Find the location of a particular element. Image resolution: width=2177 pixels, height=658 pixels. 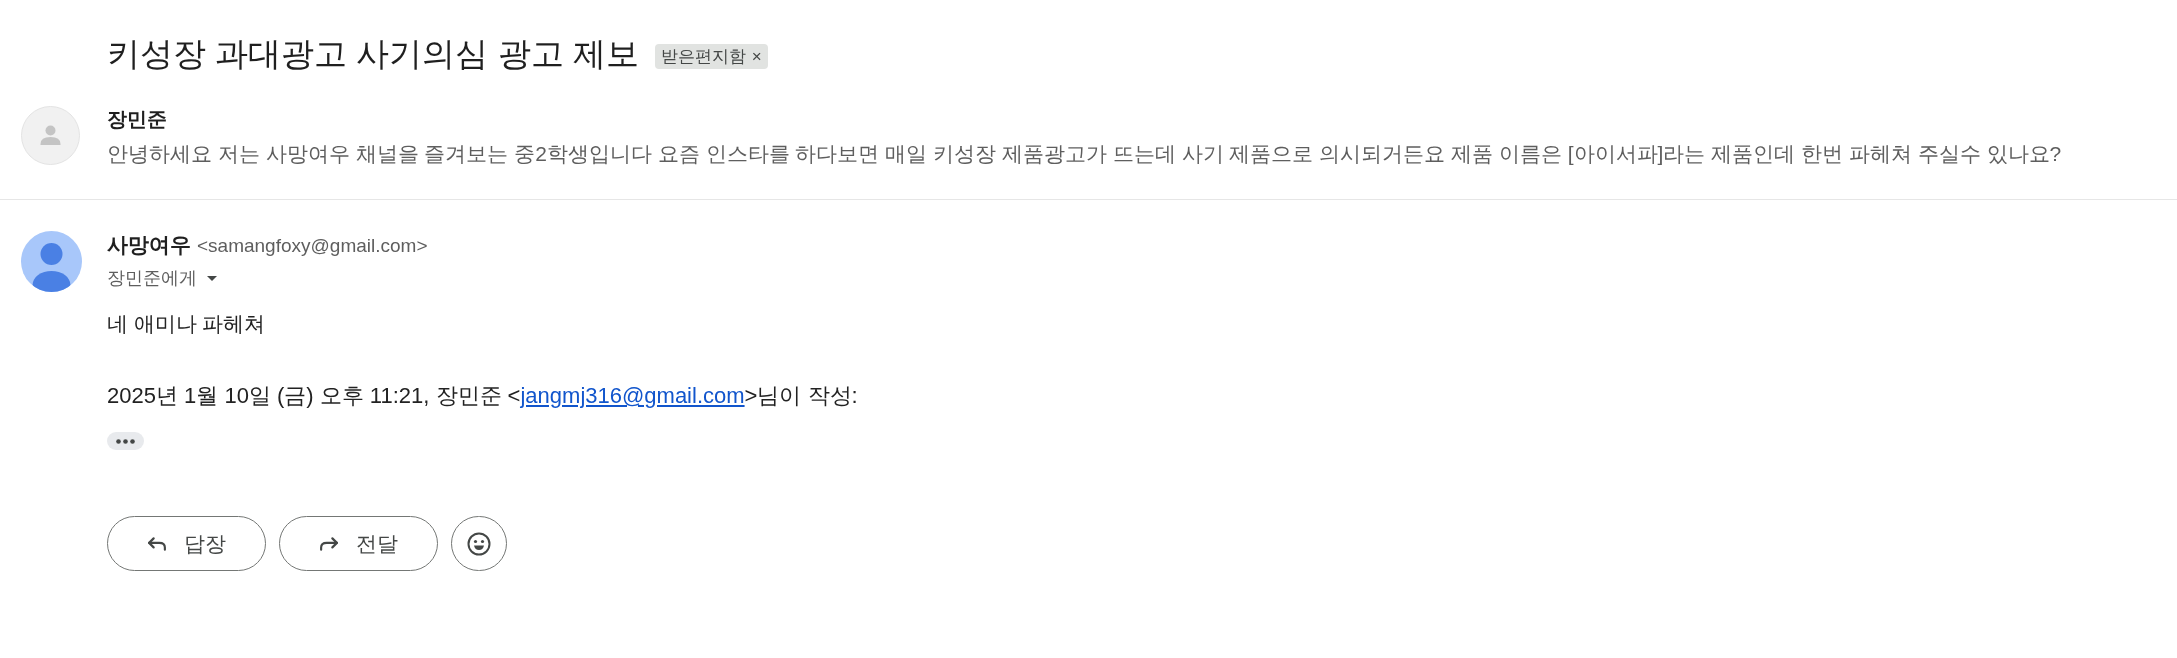

show-trimmed-button is located at coordinates (125, 441).